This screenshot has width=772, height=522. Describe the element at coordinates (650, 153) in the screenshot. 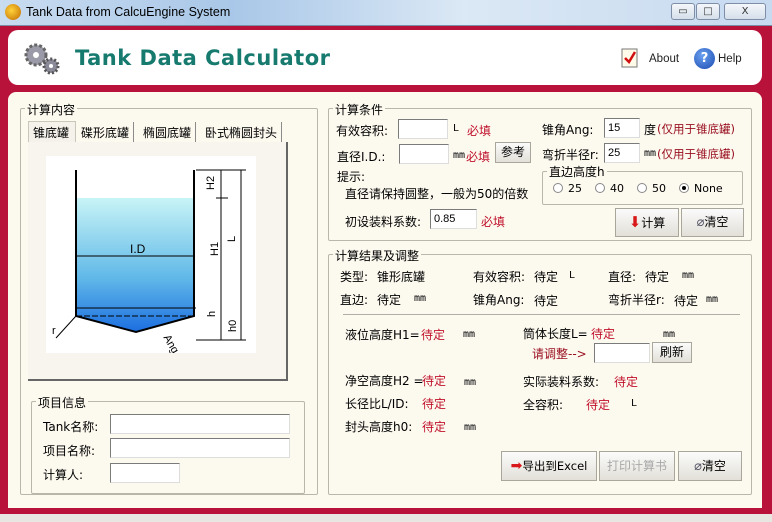

I see `radius-unit: mm` at that location.